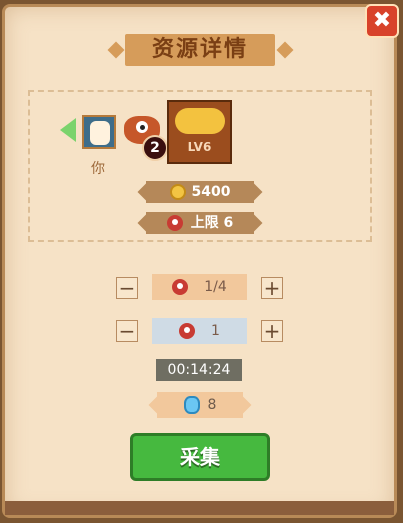 The image size is (403, 523). Describe the element at coordinates (212, 405) in the screenshot. I see `gem-cost: 8` at that location.